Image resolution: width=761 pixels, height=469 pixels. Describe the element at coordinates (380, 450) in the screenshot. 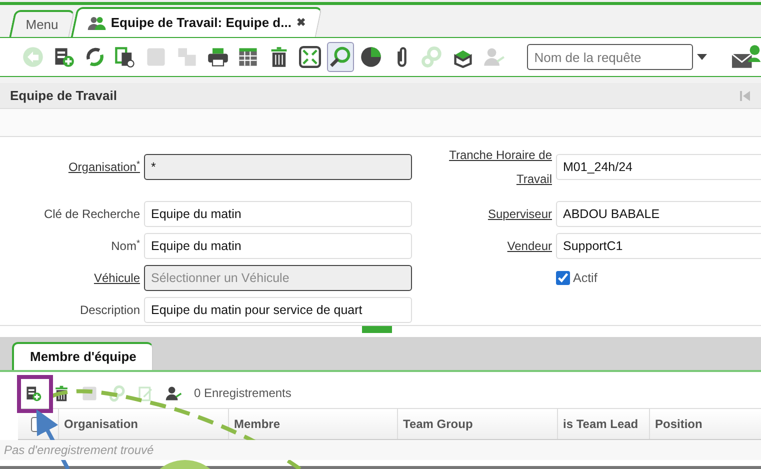

I see `empty-message: Pas d'enregistrement trouvé` at that location.